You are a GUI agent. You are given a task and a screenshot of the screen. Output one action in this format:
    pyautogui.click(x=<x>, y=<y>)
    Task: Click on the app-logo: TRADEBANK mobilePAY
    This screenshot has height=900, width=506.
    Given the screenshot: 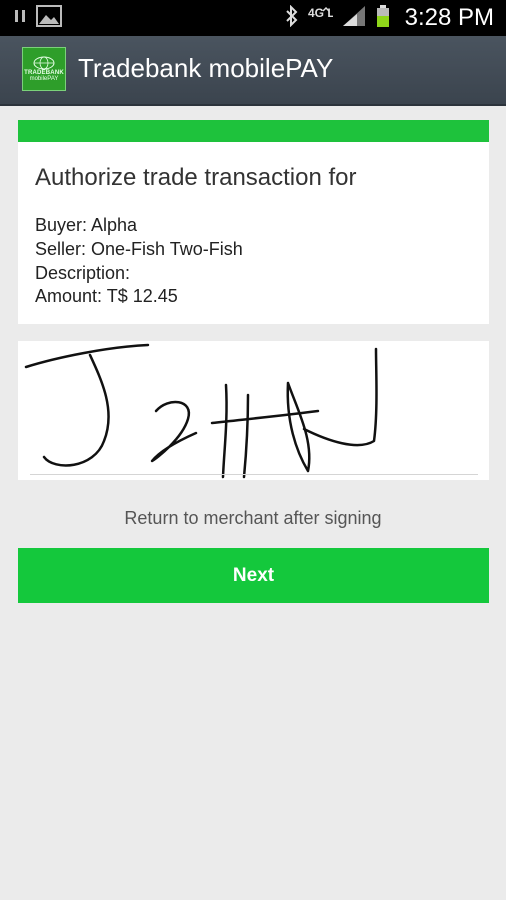 What is the action you would take?
    pyautogui.click(x=44, y=69)
    